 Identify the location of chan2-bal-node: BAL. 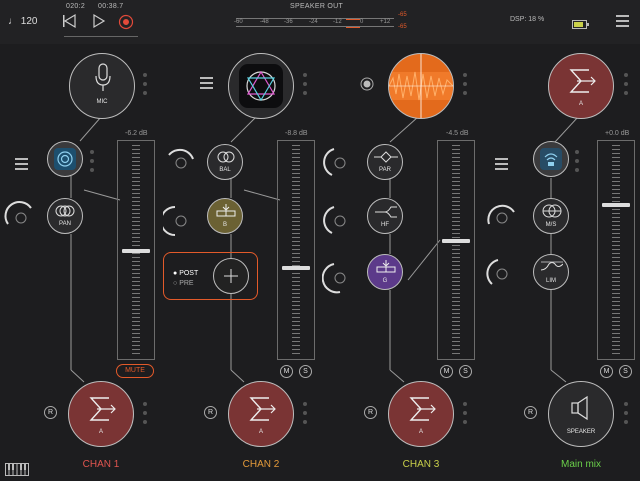
(225, 162).